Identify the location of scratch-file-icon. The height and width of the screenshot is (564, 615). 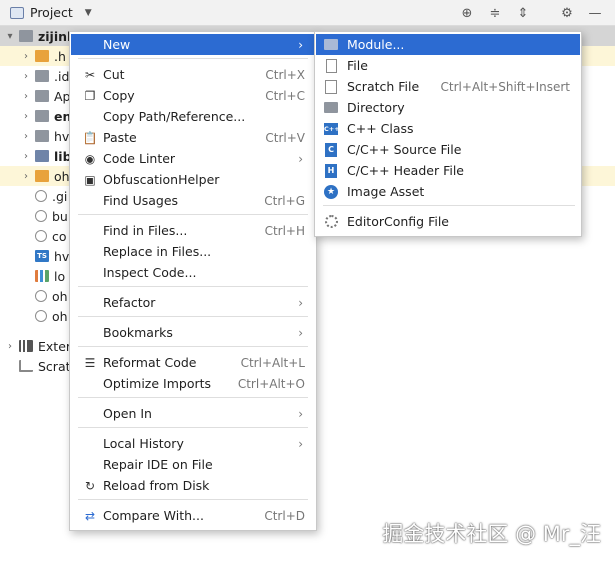
(331, 86).